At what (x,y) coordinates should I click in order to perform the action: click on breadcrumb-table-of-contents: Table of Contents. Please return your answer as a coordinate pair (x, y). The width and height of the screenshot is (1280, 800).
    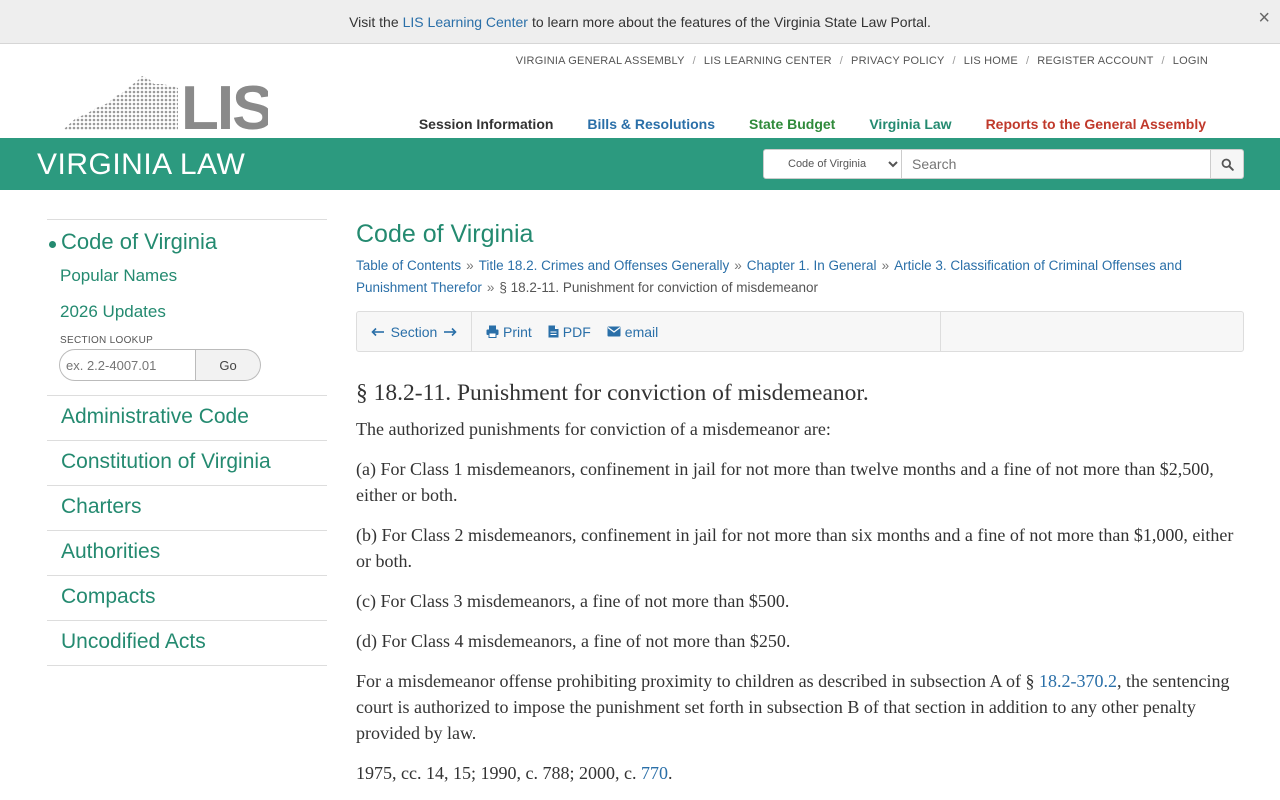
    Looking at the image, I should click on (408, 265).